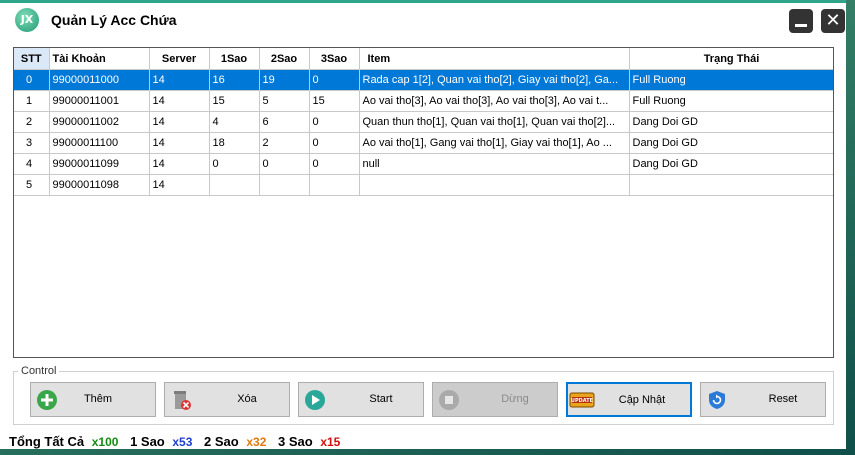 Image resolution: width=855 pixels, height=455 pixels. What do you see at coordinates (182, 400) in the screenshot?
I see `trash-icon` at bounding box center [182, 400].